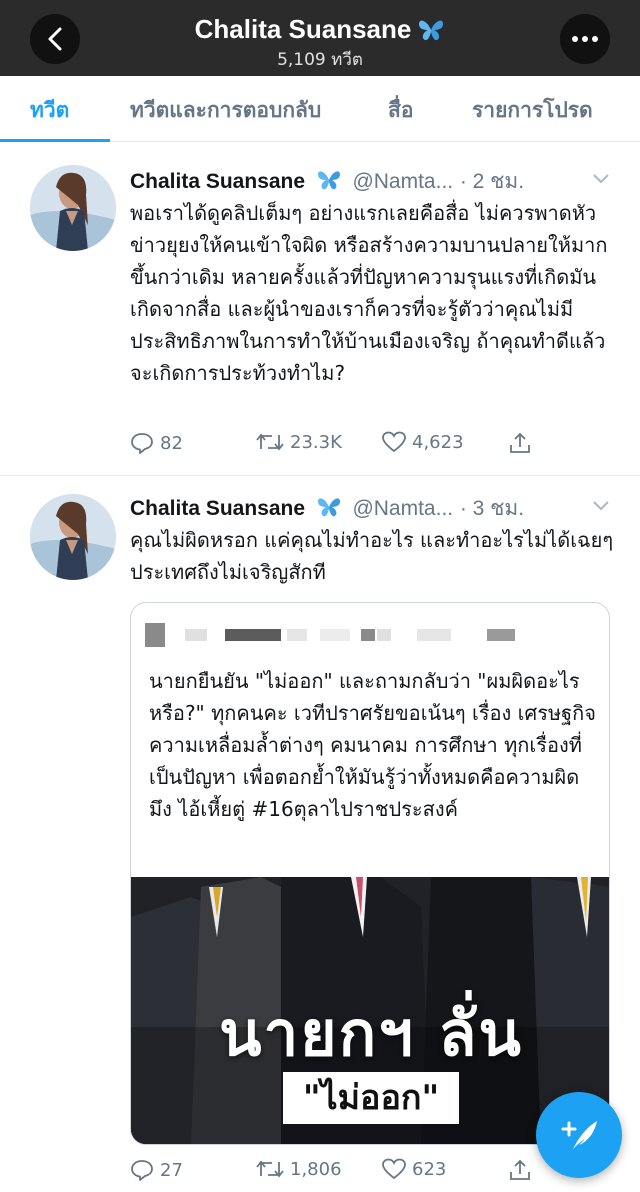  I want to click on retweet-button: 23.3K, so click(299, 442).